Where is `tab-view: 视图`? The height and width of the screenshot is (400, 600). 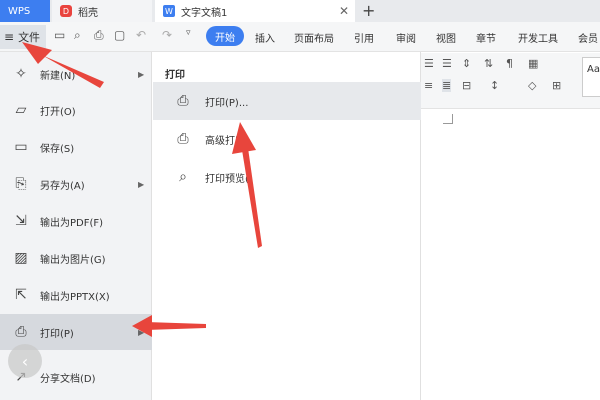
tab-view: 视图 is located at coordinates (446, 37).